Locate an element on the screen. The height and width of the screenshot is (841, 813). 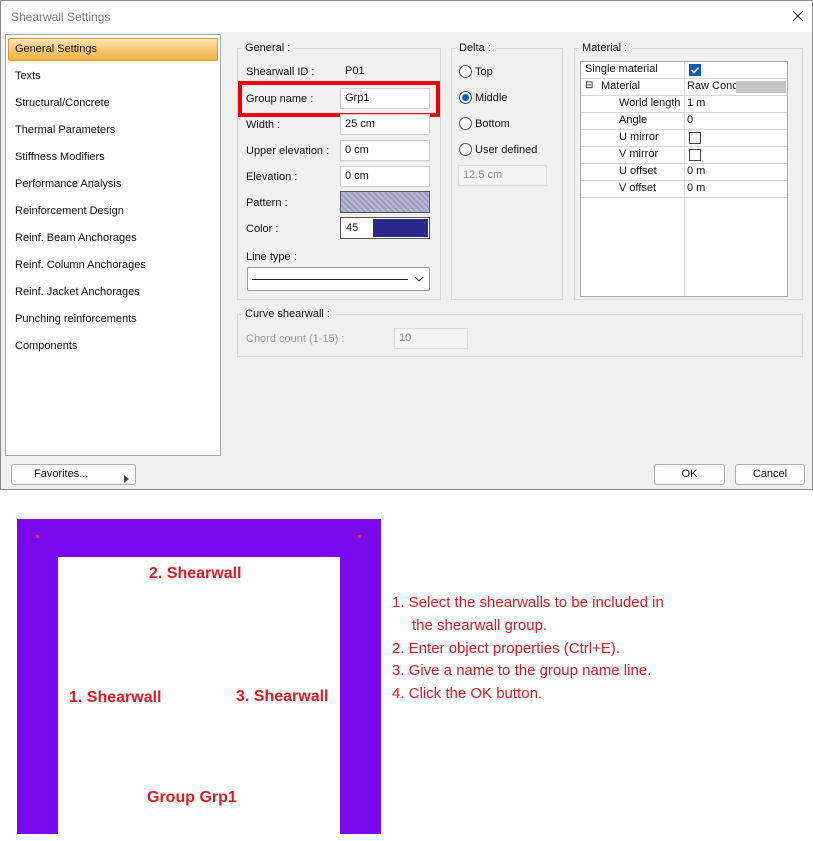
material-row-u-offset: U offset 0 m is located at coordinates (684, 172).